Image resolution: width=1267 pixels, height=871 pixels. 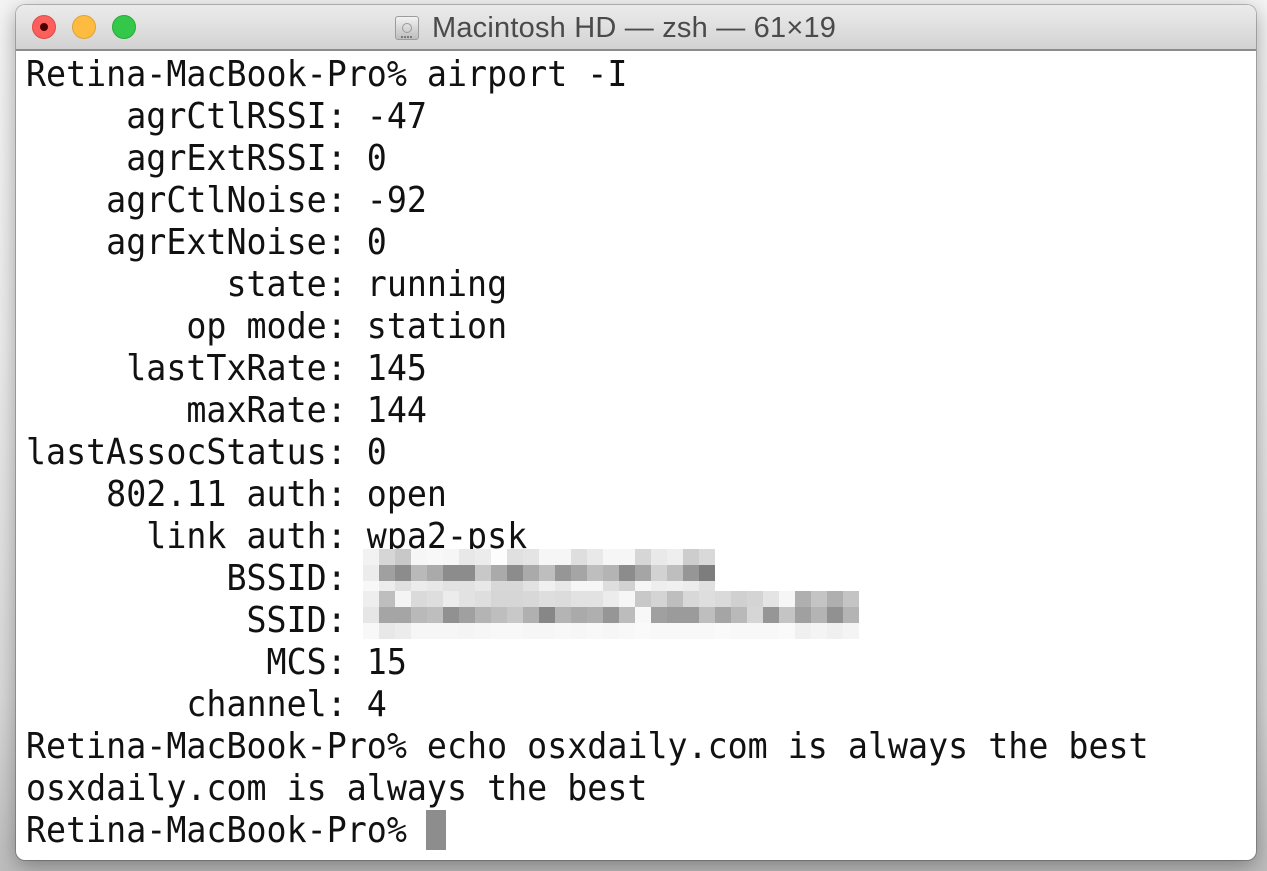 I want to click on text-cursor, so click(x=436, y=830).